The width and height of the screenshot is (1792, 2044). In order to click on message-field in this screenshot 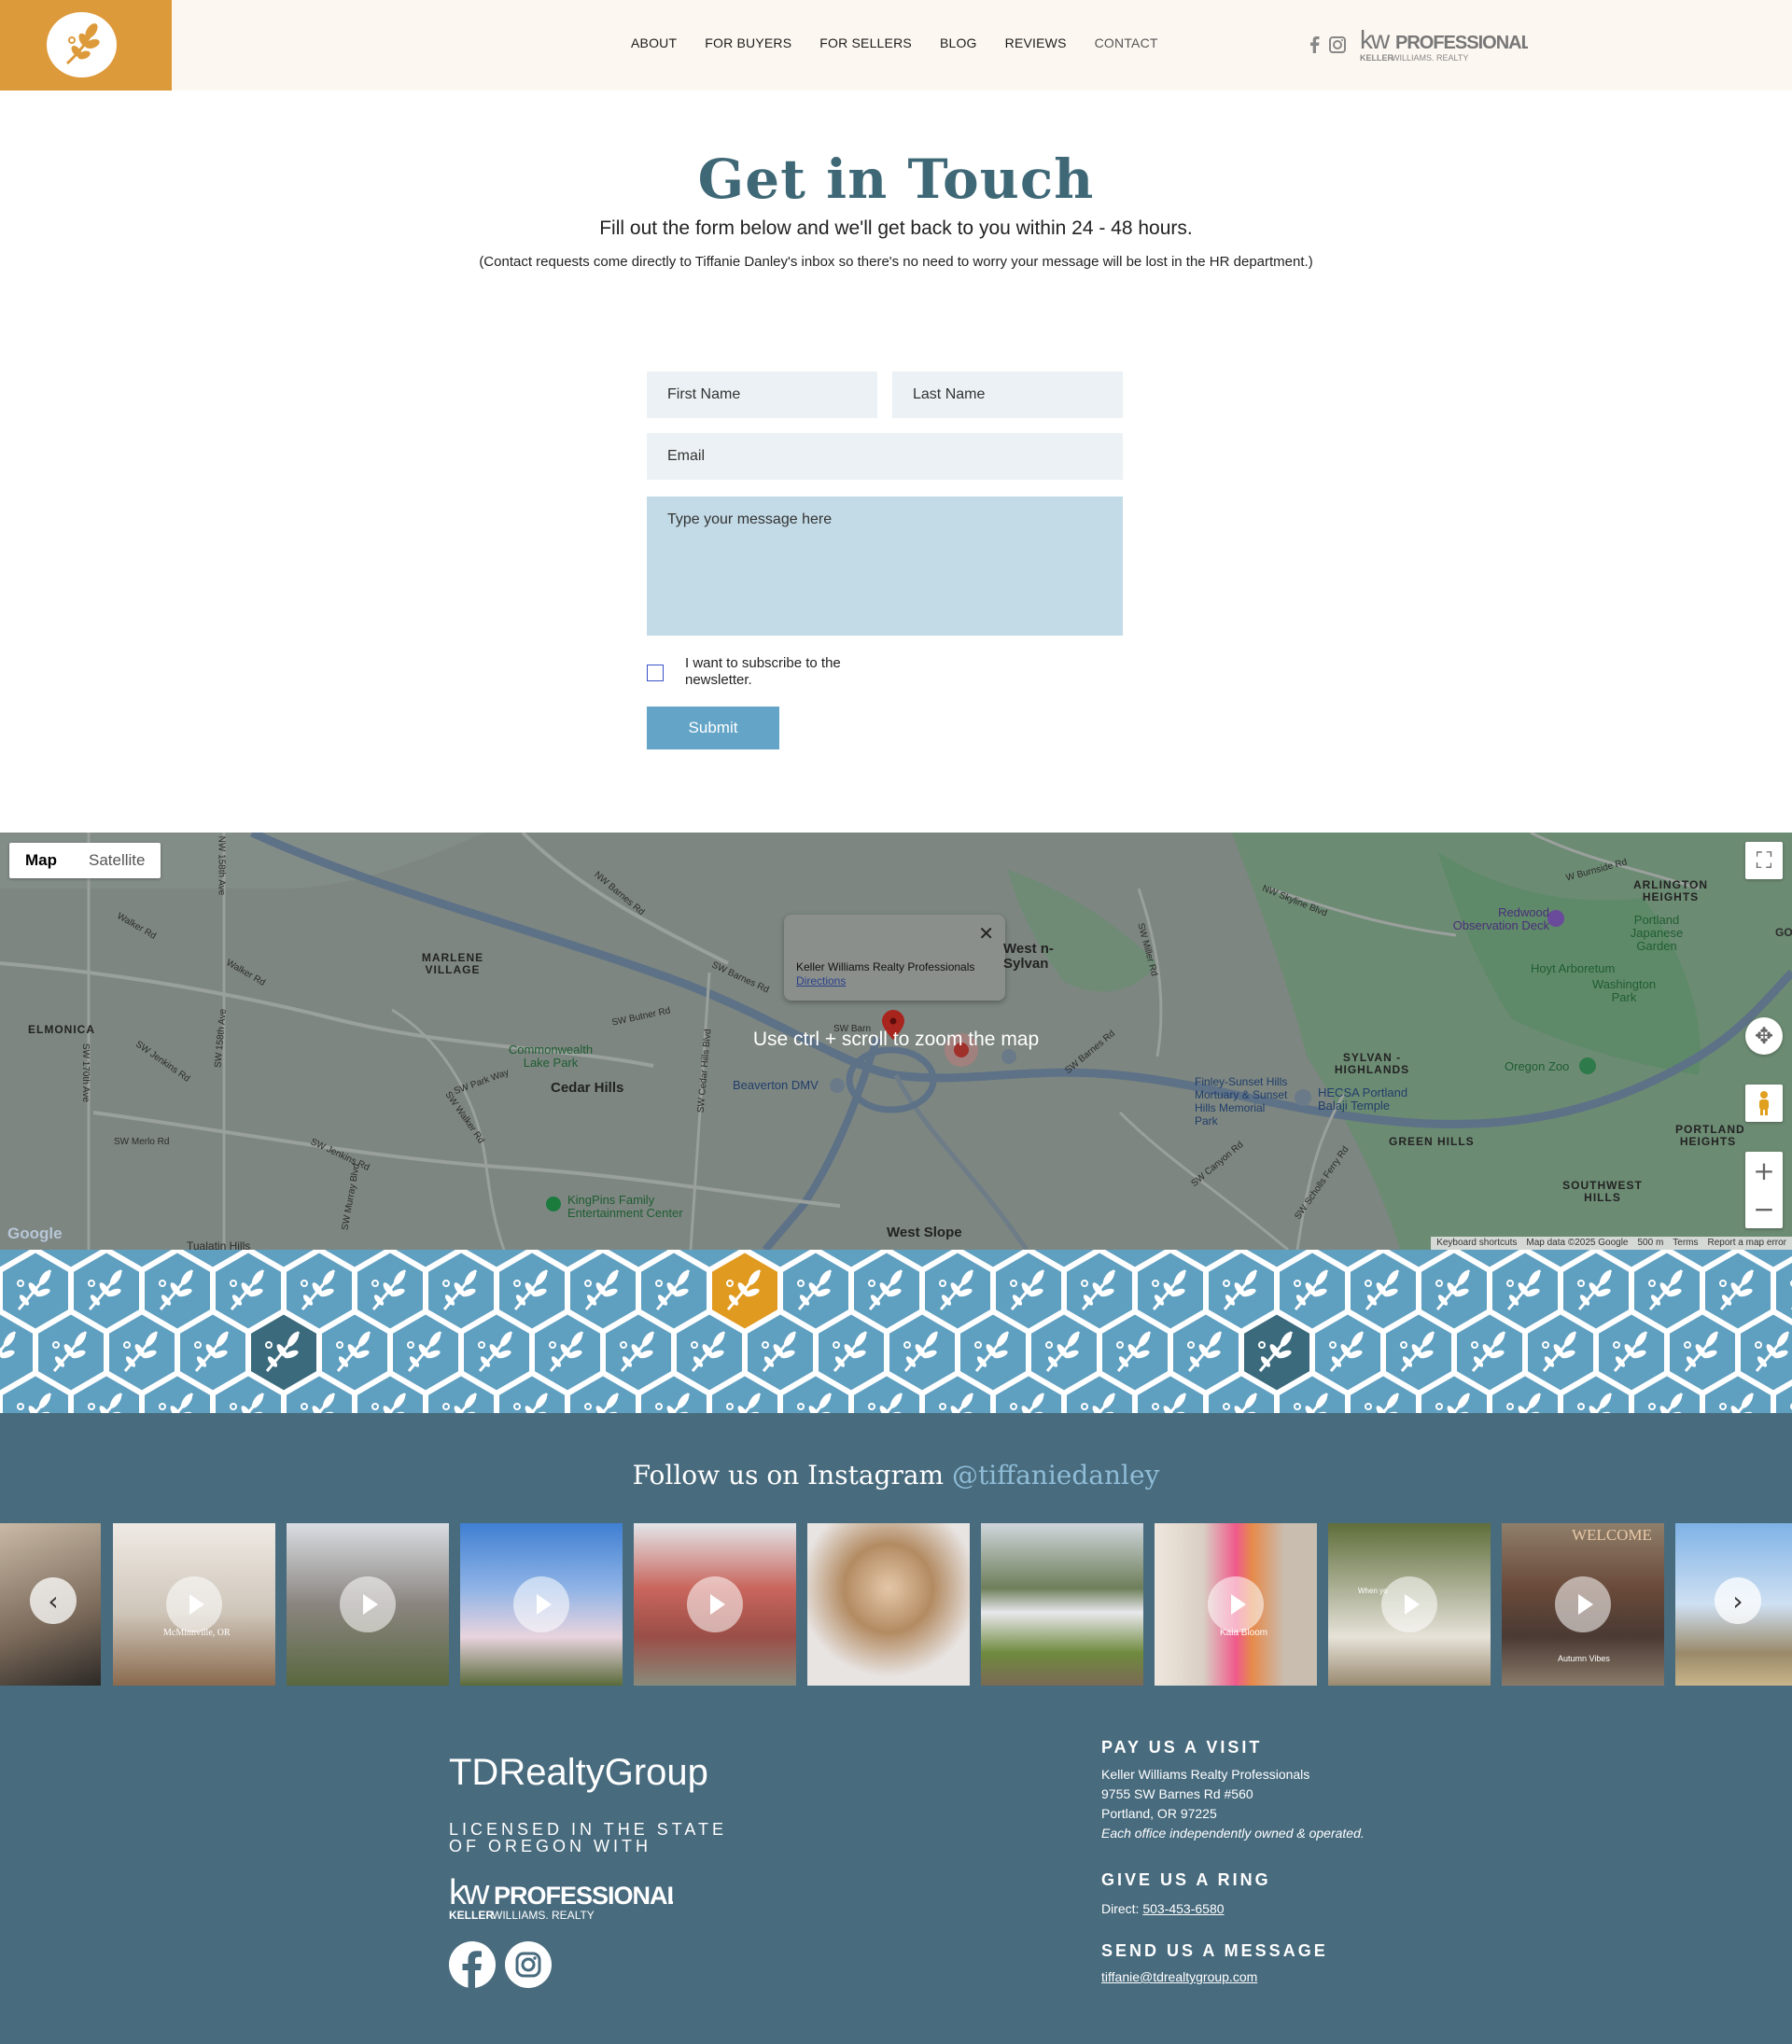, I will do `click(885, 566)`.